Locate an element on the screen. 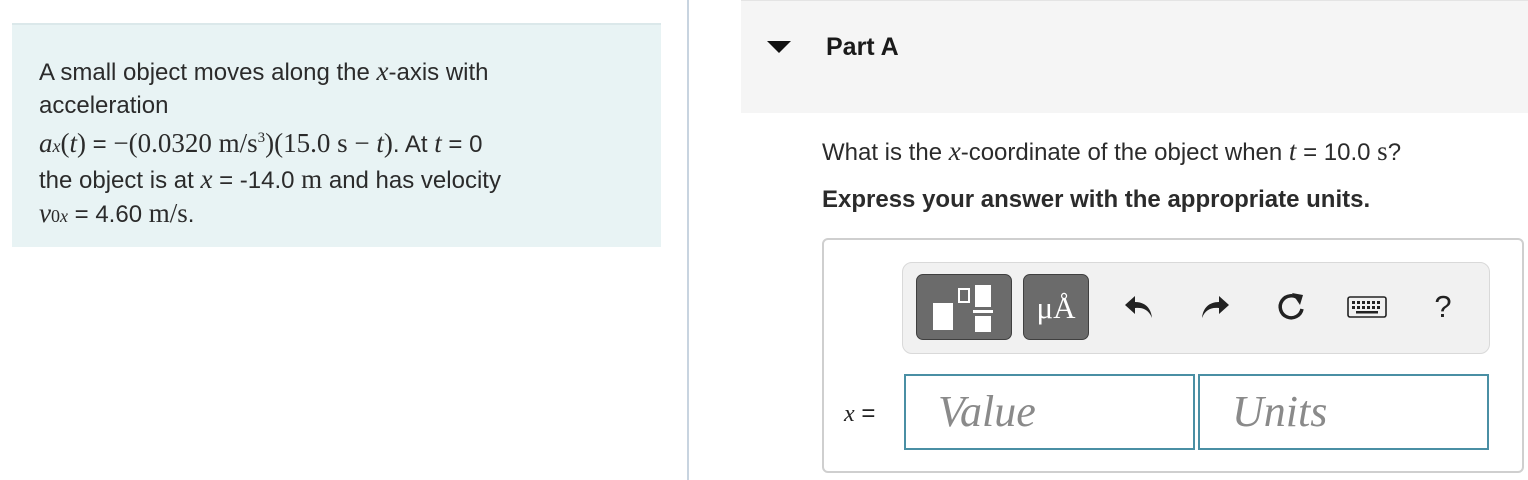  answer-variable-label: x = is located at coordinates (860, 413).